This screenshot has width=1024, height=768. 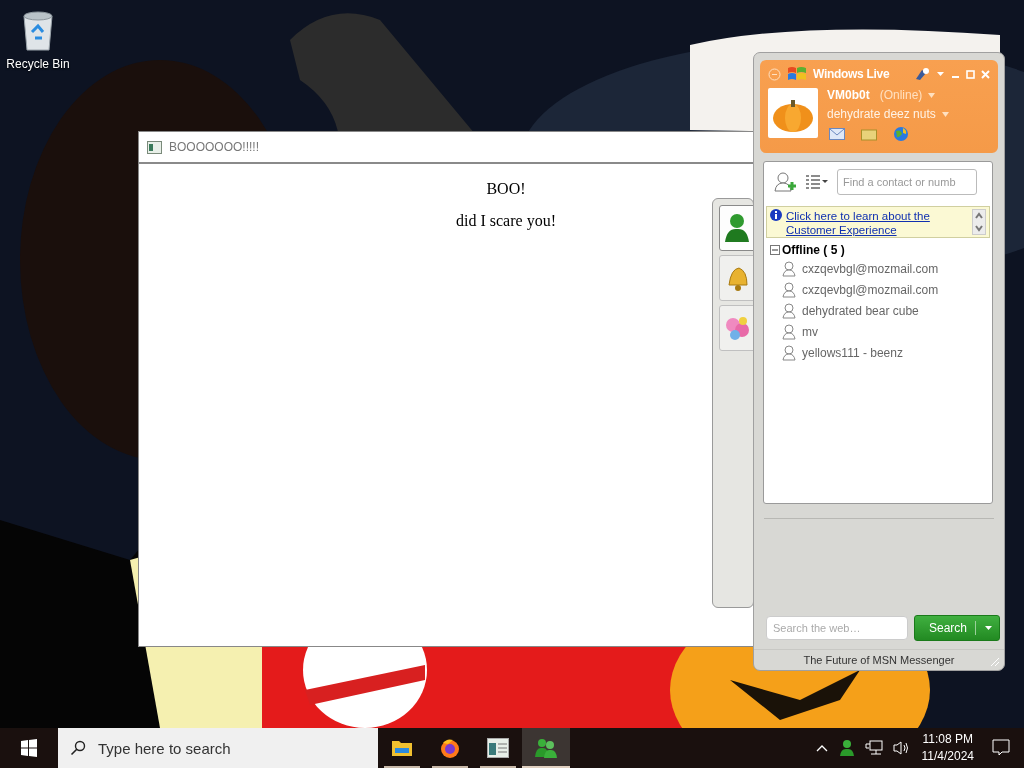 I want to click on taskbar-search-box: Type here to search, so click(x=218, y=748).